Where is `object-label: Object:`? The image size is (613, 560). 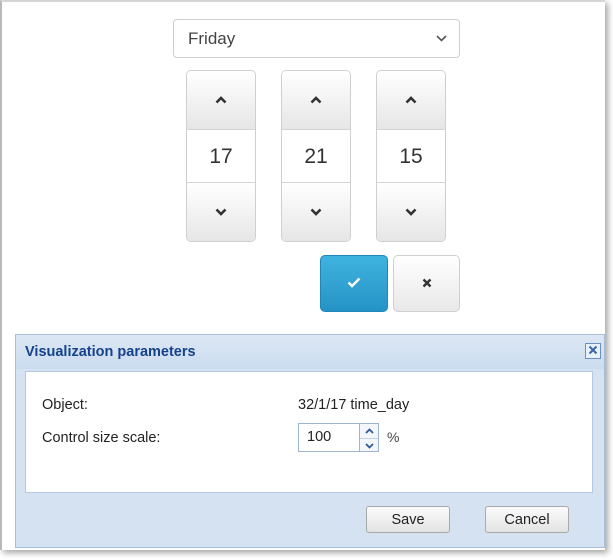
object-label: Object: is located at coordinates (65, 405).